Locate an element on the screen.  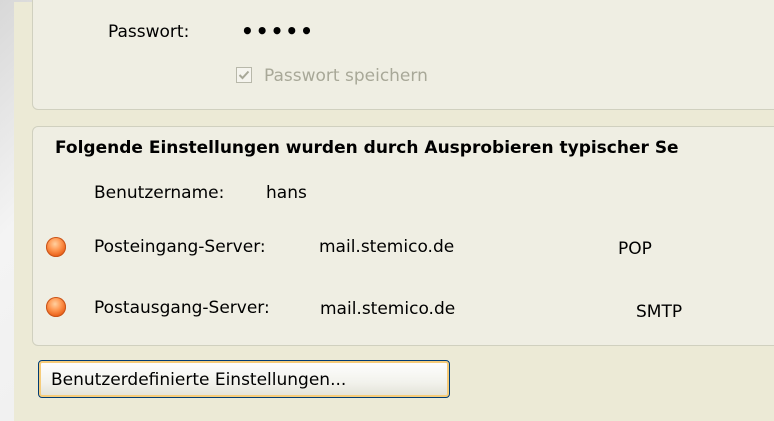
incoming-server-value: mail.stemico.de is located at coordinates (387, 247).